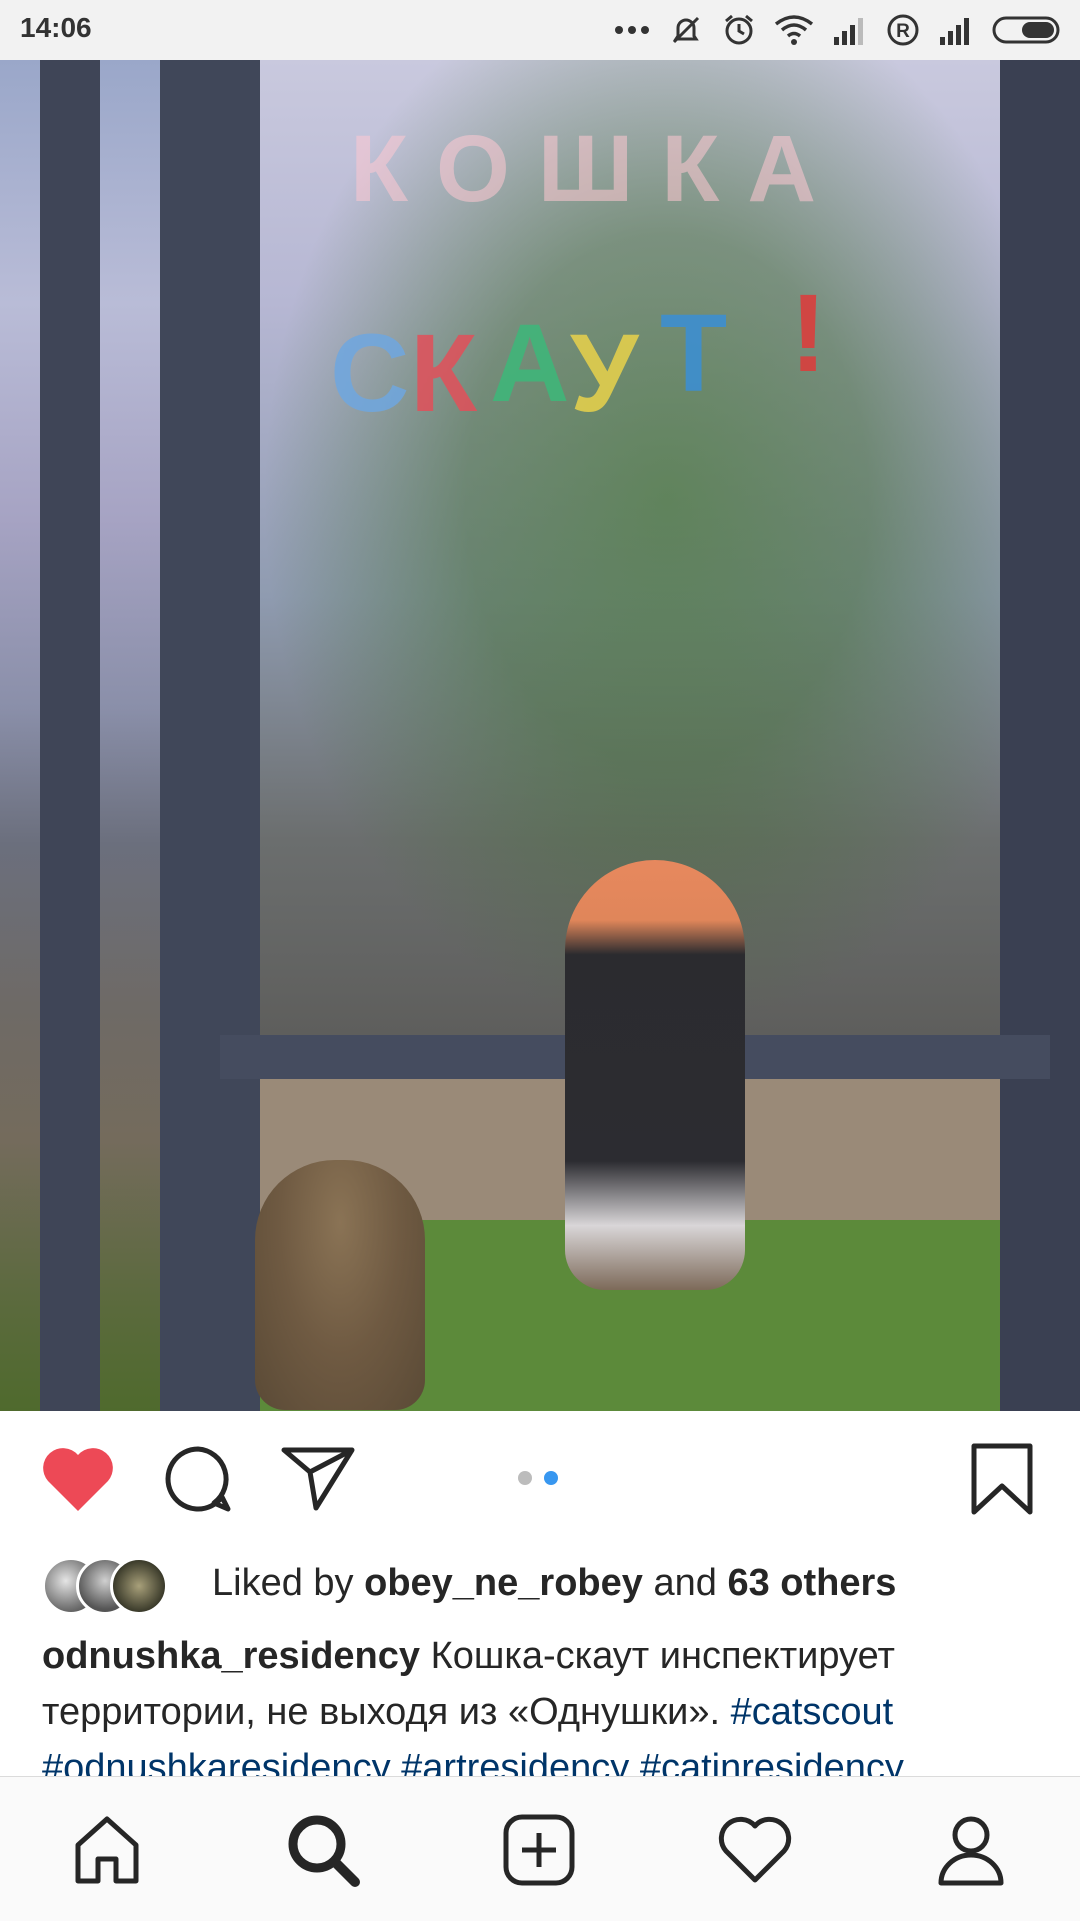 The width and height of the screenshot is (1080, 1921). What do you see at coordinates (794, 30) in the screenshot?
I see `wifi-icon` at bounding box center [794, 30].